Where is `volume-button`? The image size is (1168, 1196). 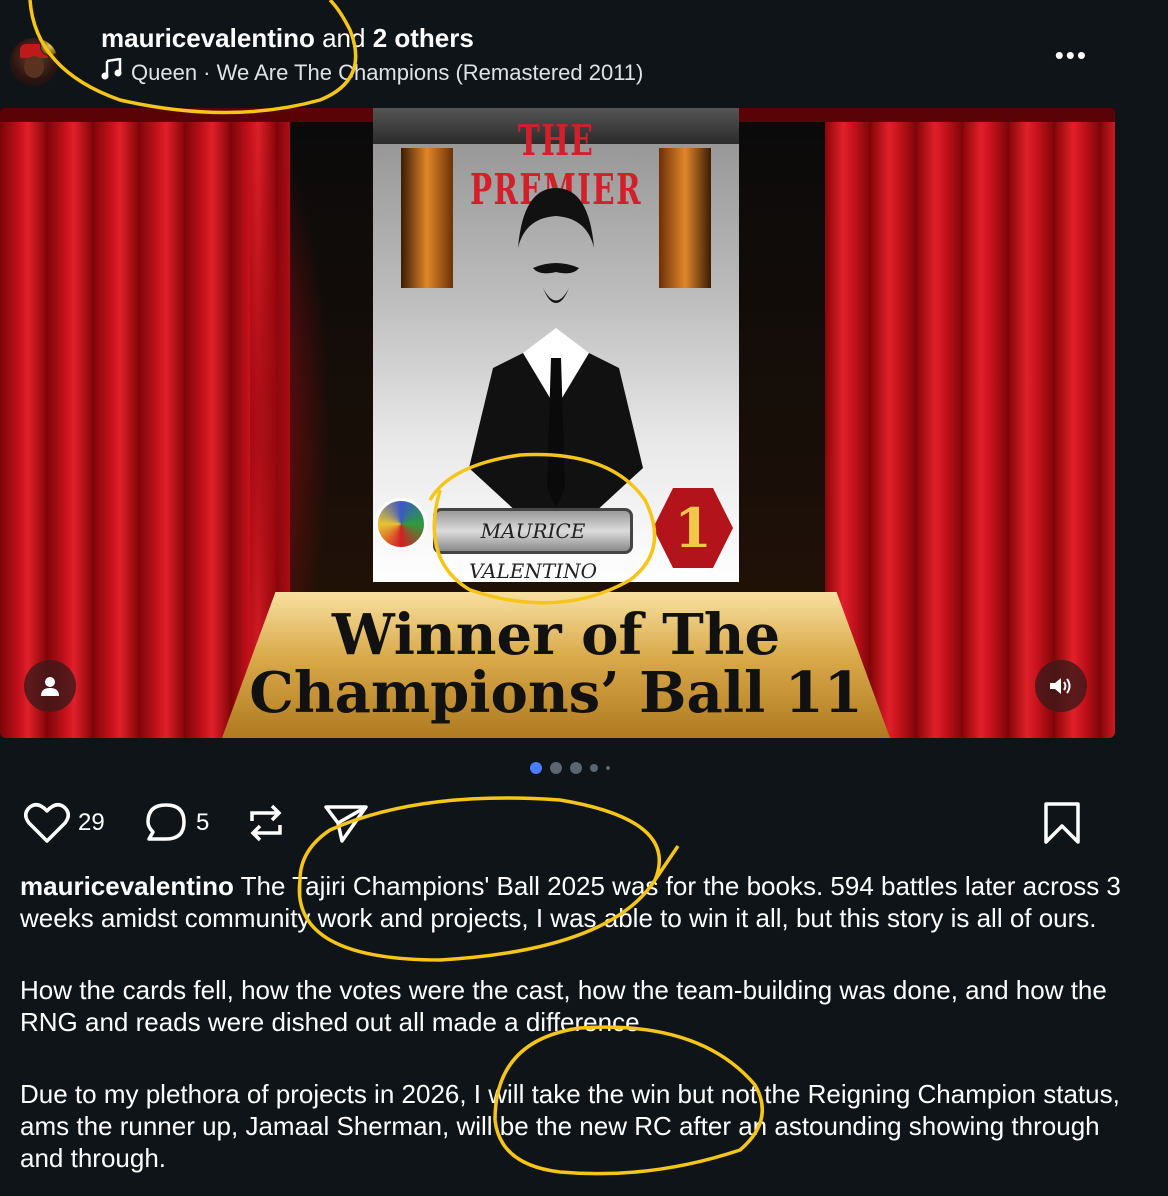 volume-button is located at coordinates (1061, 686).